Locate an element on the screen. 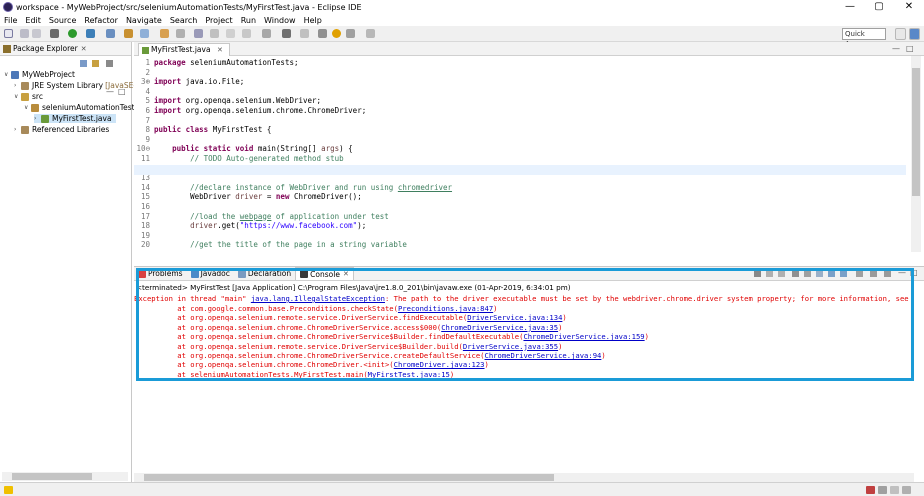 The height and width of the screenshot is (496, 924). code-line: 2 is located at coordinates (520, 73).